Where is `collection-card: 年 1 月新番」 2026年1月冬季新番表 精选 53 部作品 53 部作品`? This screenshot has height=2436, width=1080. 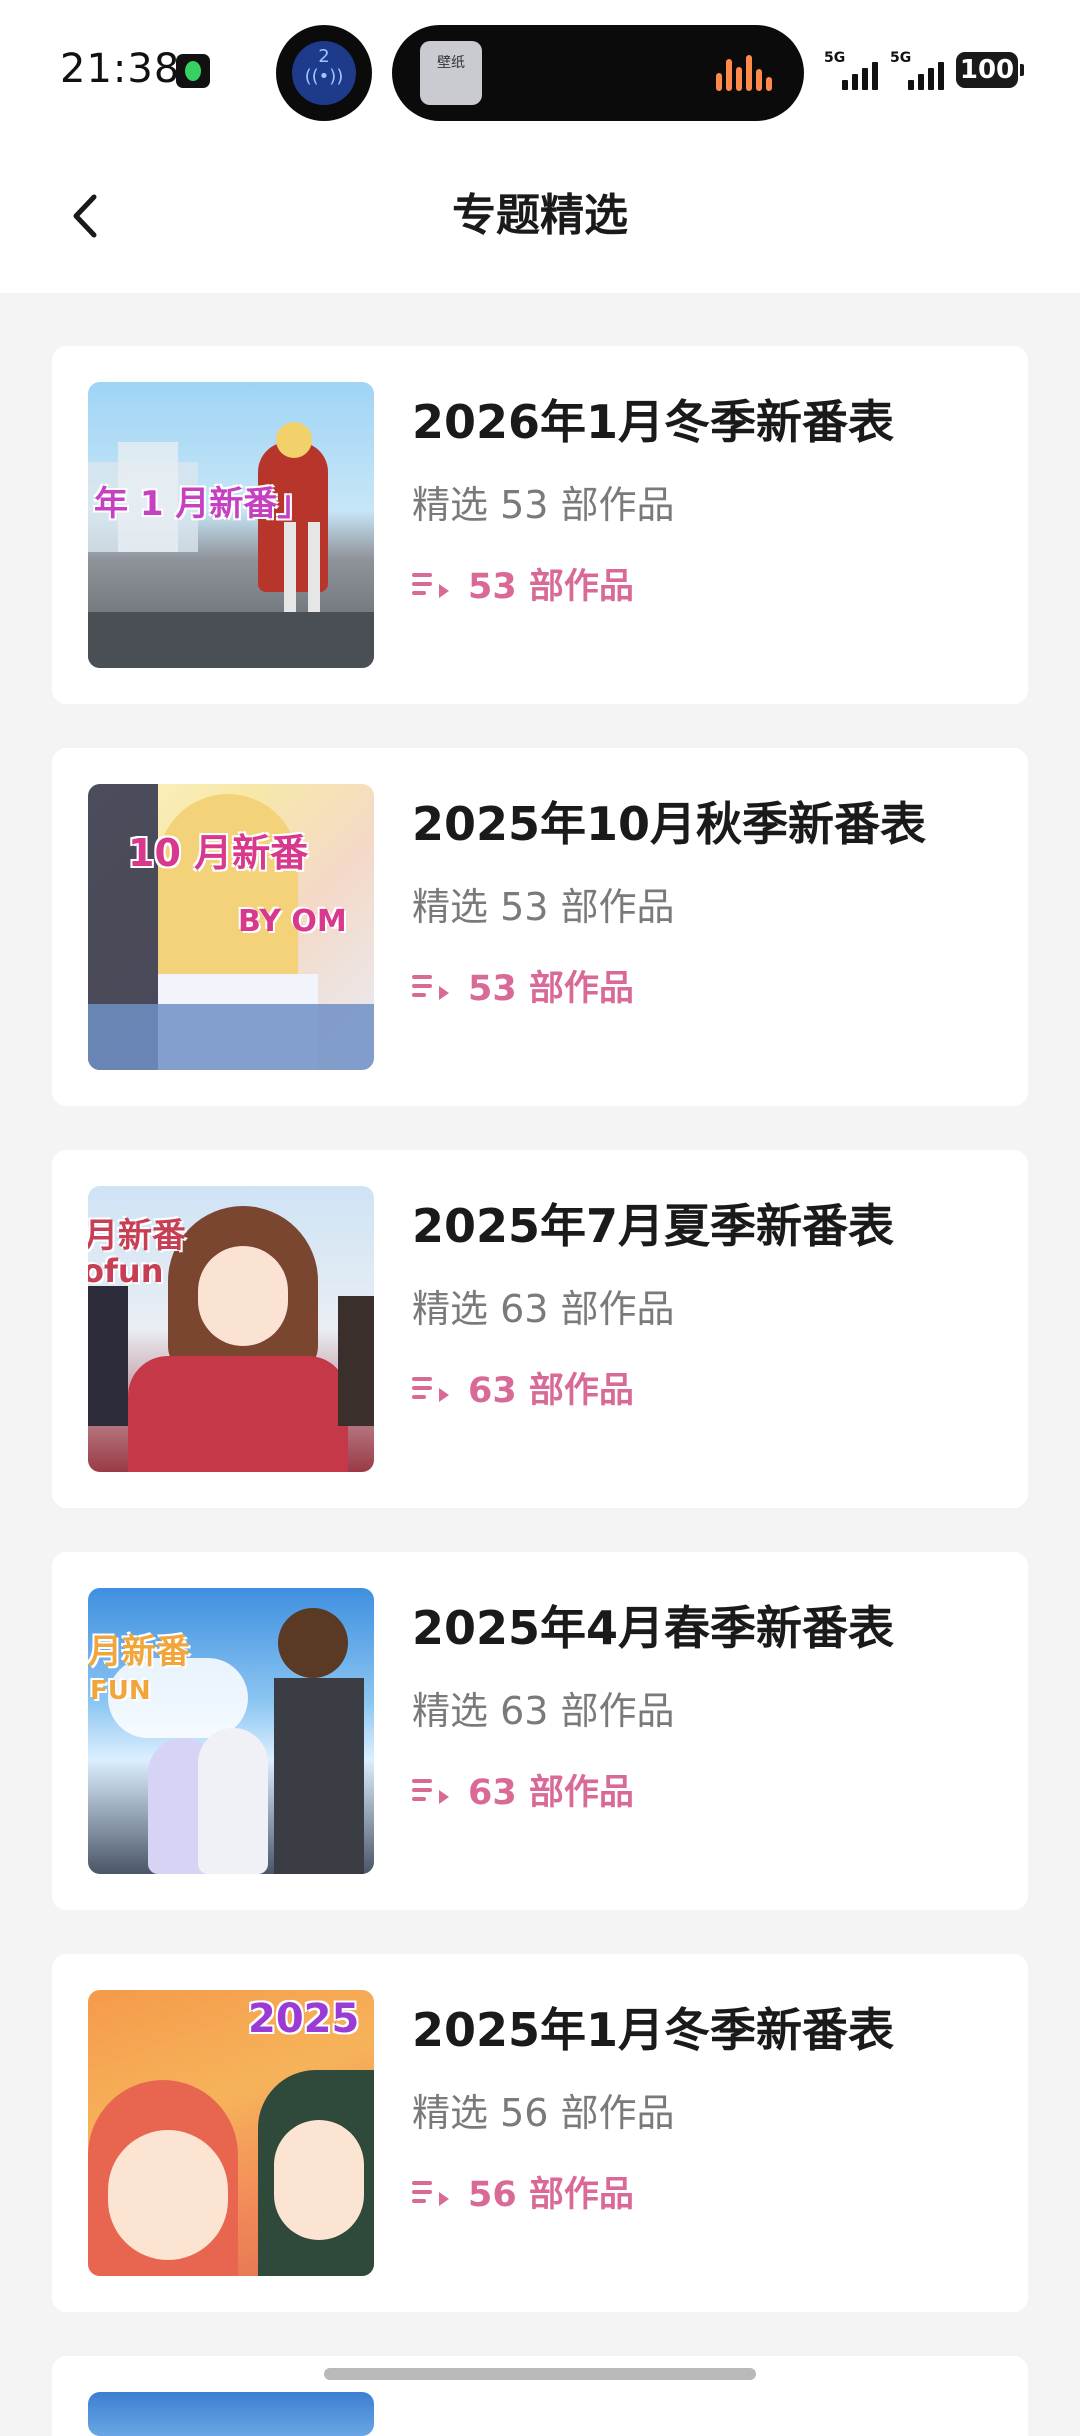
collection-card: 年 1 月新番」 2026年1月冬季新番表 精选 53 部作品 53 部作品 is located at coordinates (540, 525).